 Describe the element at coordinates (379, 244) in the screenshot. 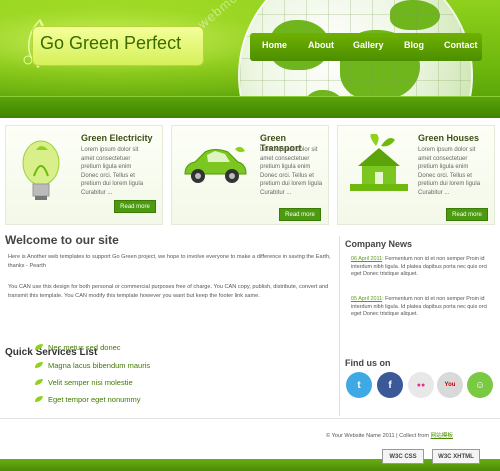

I see `company-news-title: Company News` at that location.